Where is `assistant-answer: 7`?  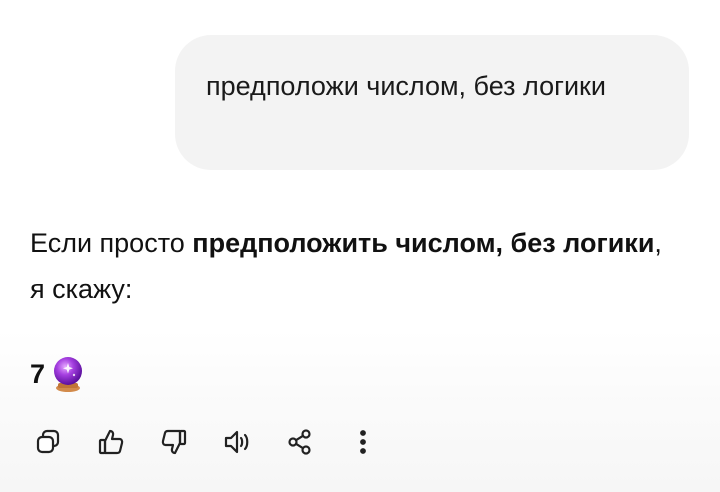 assistant-answer: 7 is located at coordinates (57, 374).